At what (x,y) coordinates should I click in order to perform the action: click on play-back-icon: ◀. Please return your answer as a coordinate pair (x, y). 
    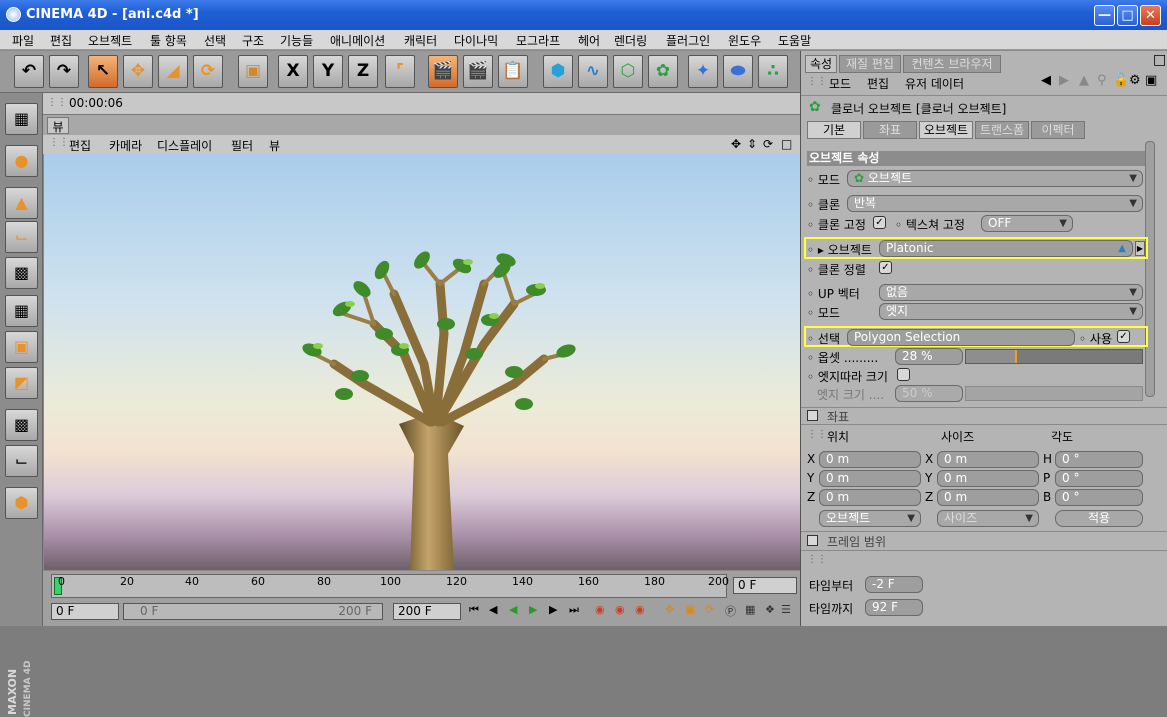
    Looking at the image, I should click on (513, 609).